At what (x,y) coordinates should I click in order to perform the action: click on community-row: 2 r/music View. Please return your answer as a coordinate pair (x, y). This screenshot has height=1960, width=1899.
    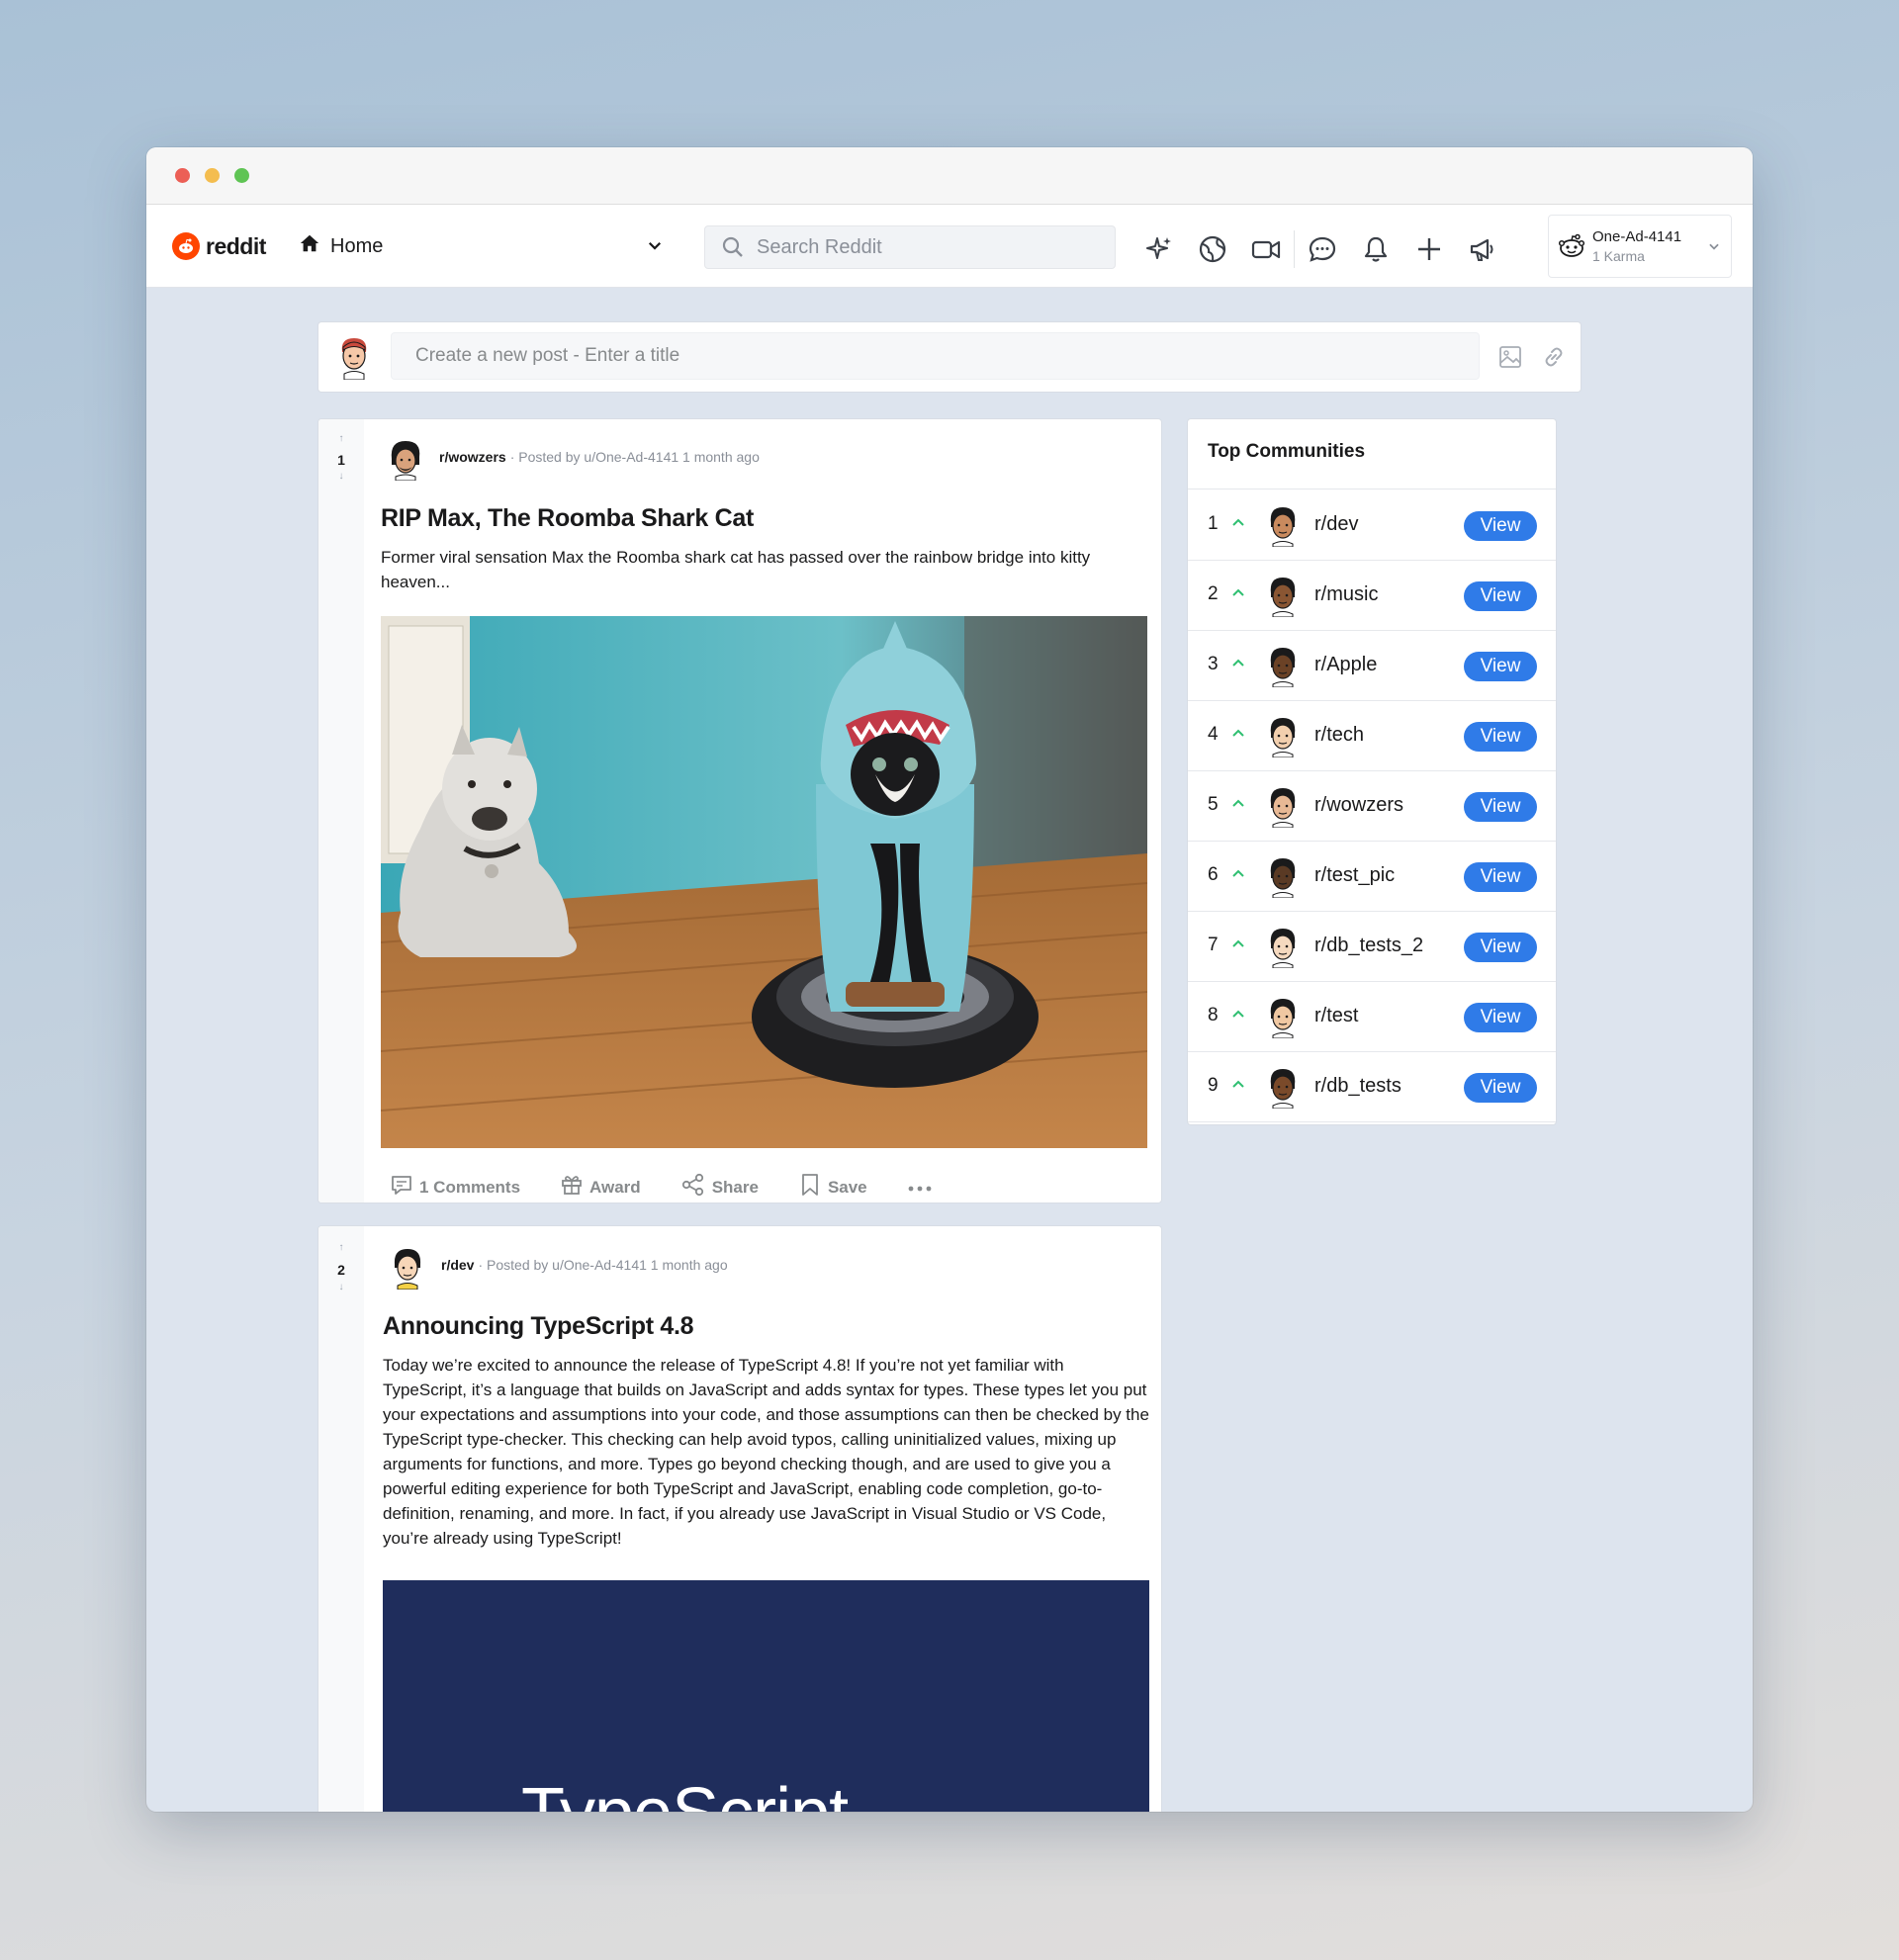
    Looking at the image, I should click on (1372, 595).